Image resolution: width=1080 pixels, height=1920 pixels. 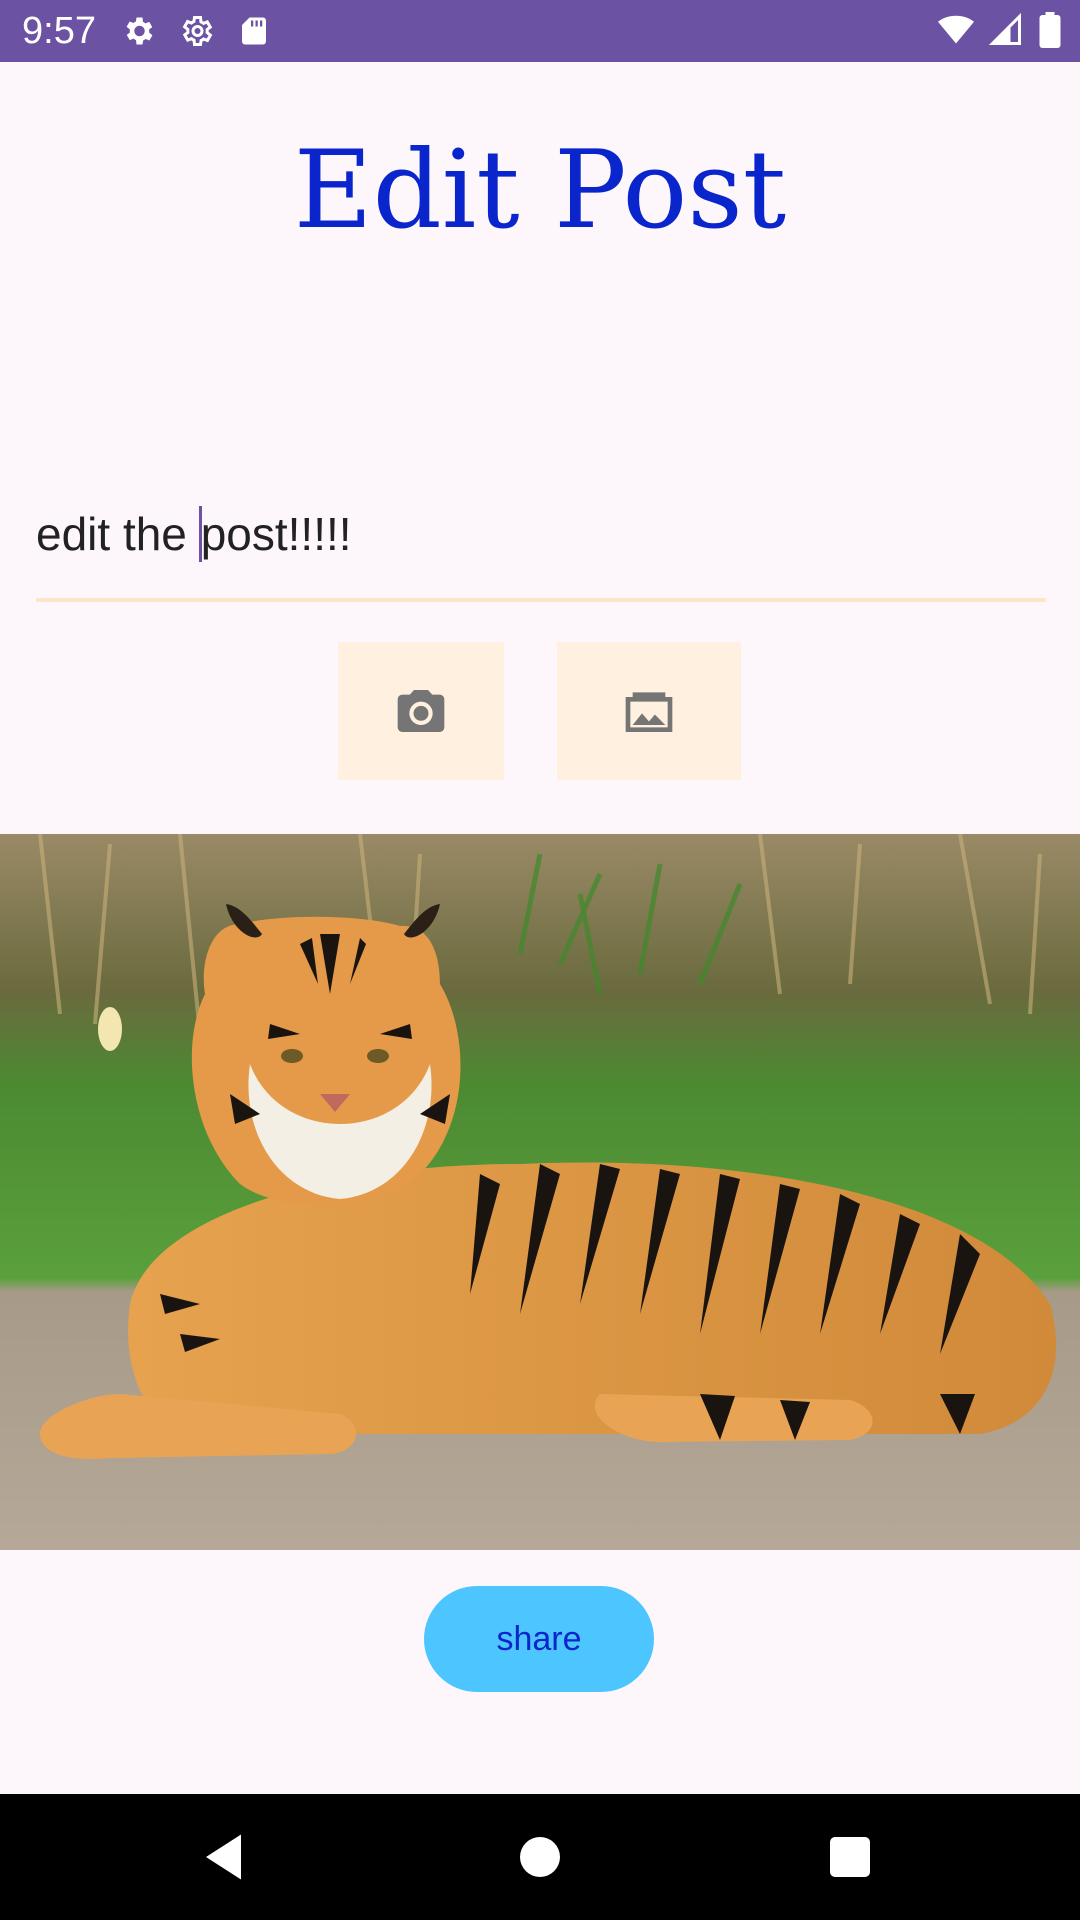 I want to click on post-text-before-caret: edit the, so click(x=118, y=534).